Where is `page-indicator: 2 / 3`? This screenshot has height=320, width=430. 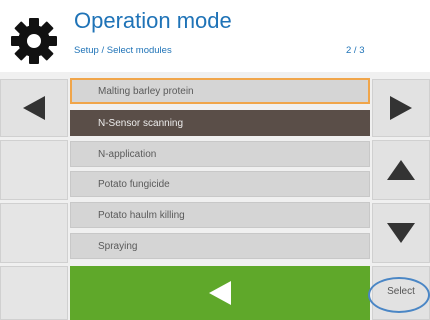
page-indicator: 2 / 3 is located at coordinates (355, 50).